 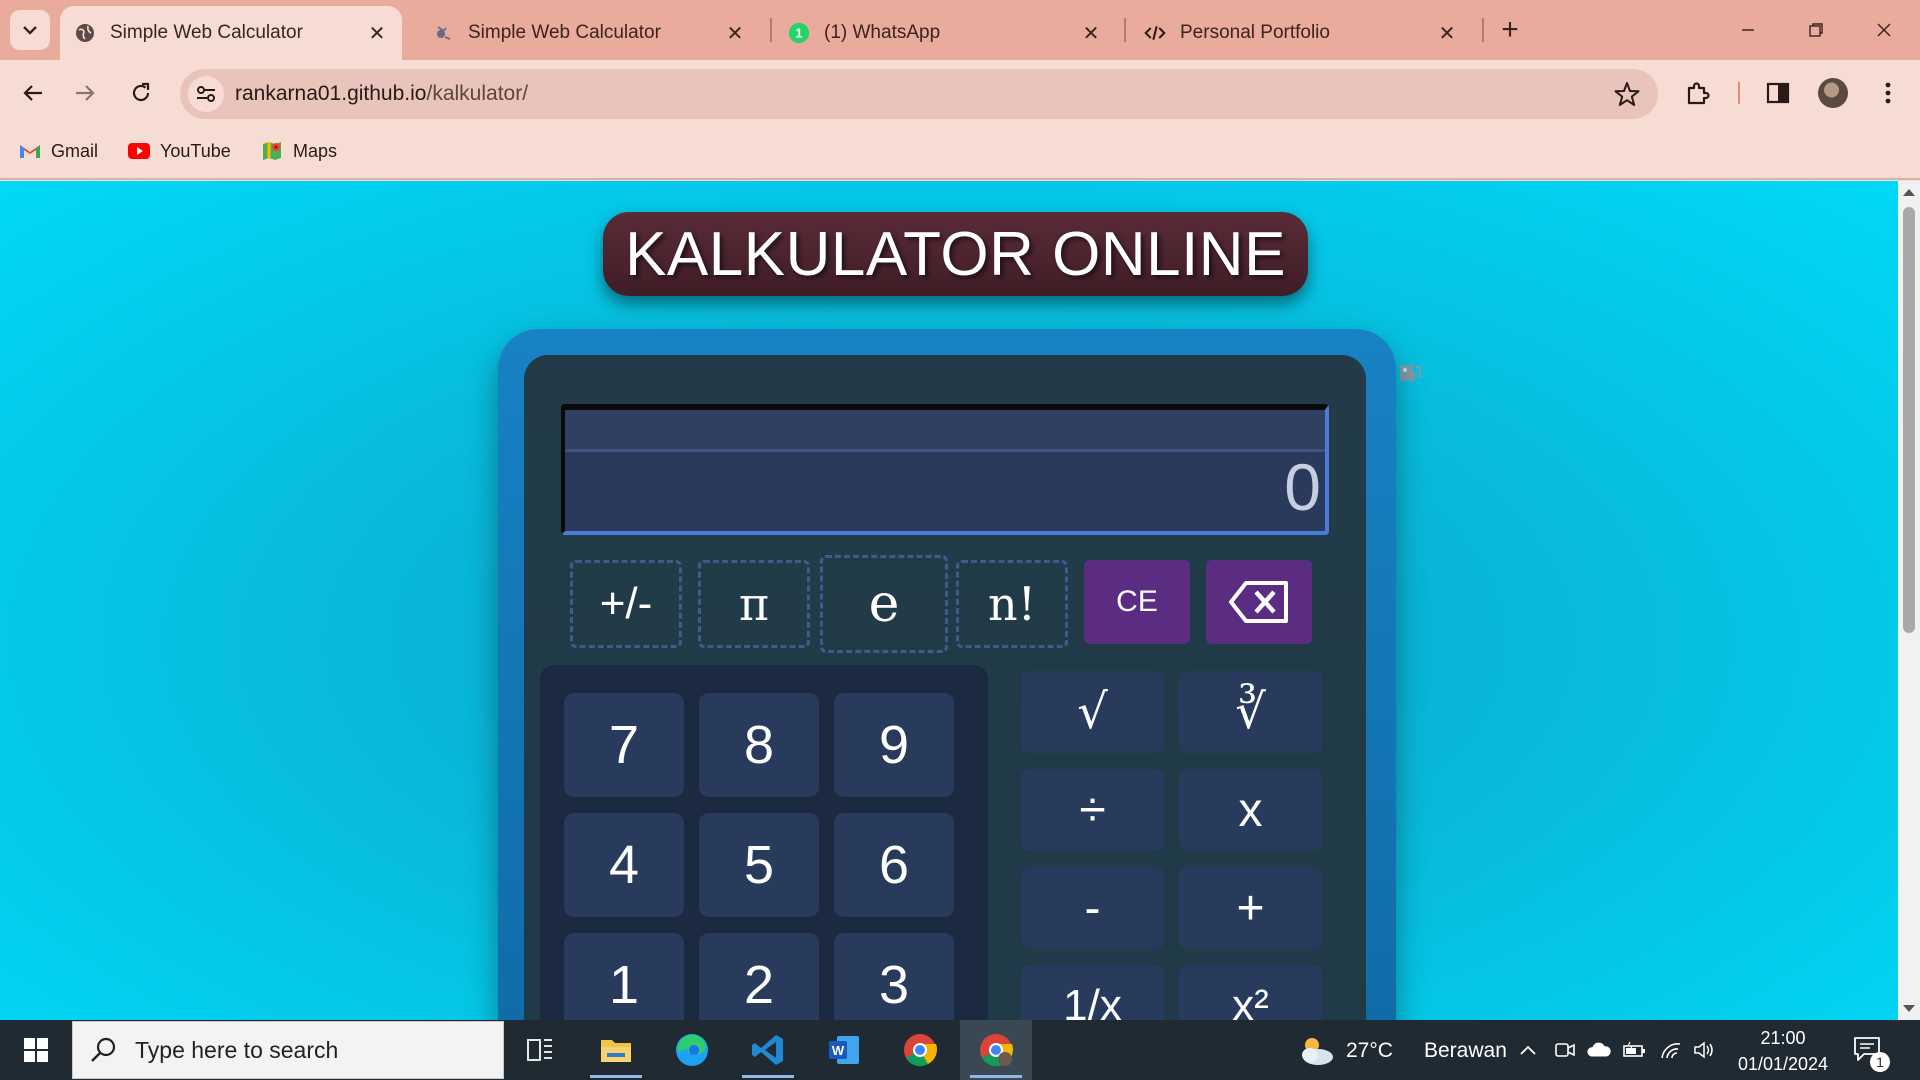 I want to click on weather-temperature: 27°C, so click(x=1369, y=1051).